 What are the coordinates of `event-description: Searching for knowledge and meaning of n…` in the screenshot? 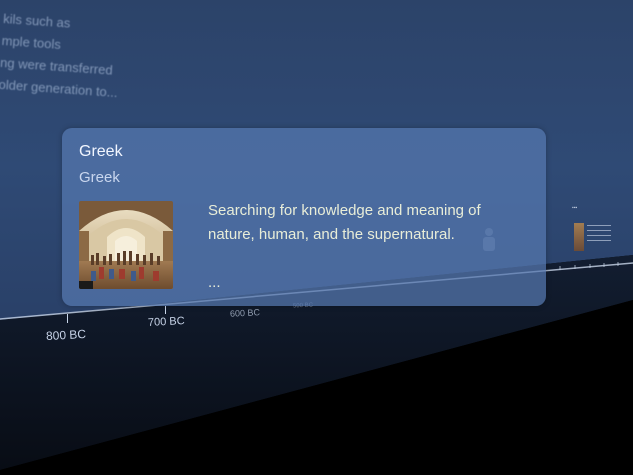 It's located at (344, 222).